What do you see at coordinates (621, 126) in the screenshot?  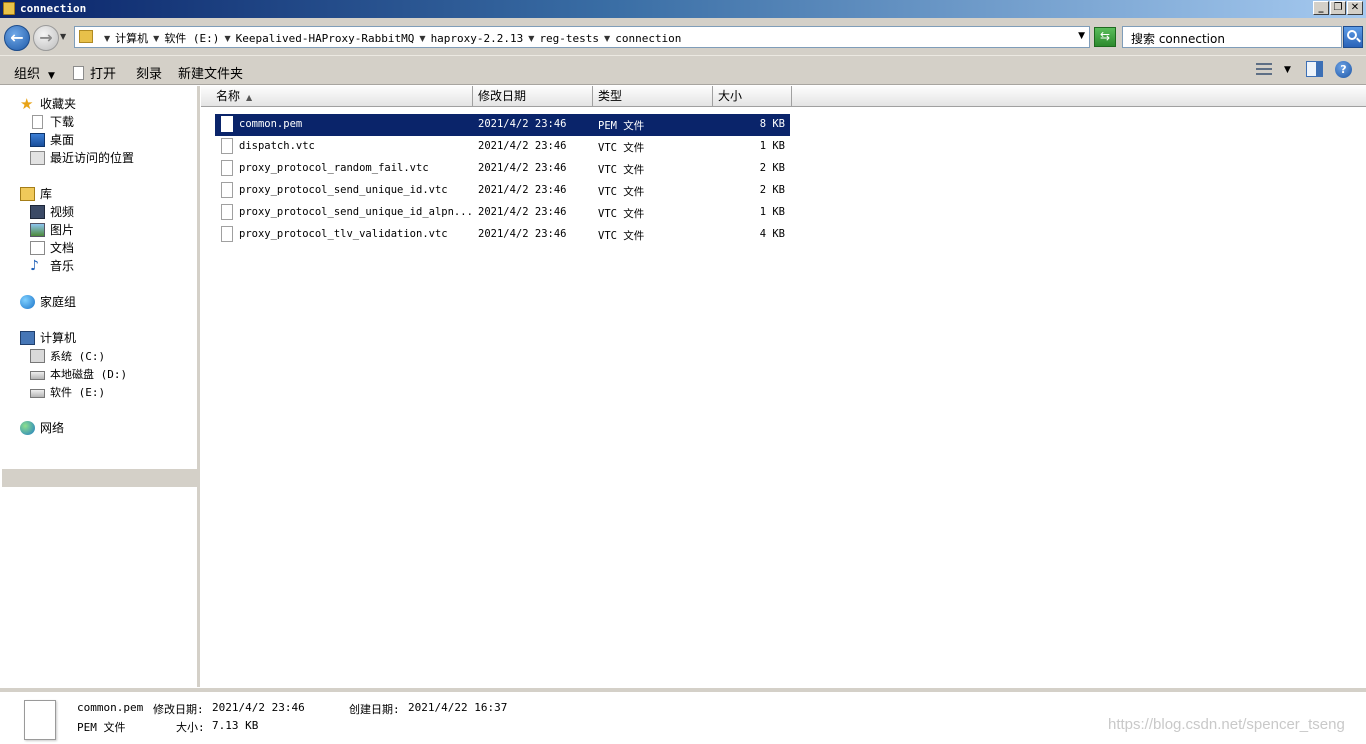 I see `file-type: PEM 文件` at bounding box center [621, 126].